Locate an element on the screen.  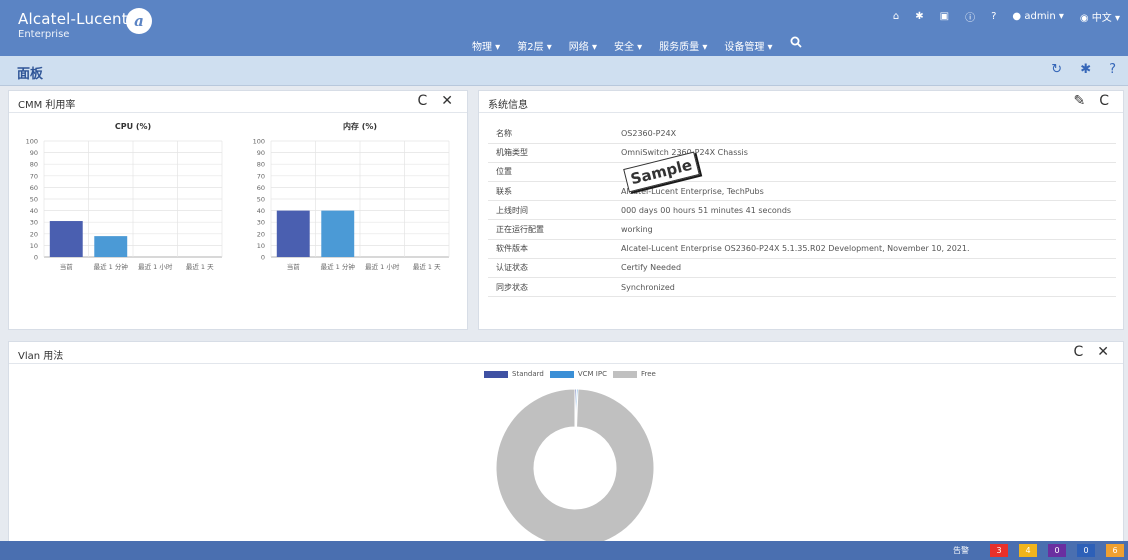
close-icon: ✕ is located at coordinates (447, 101).